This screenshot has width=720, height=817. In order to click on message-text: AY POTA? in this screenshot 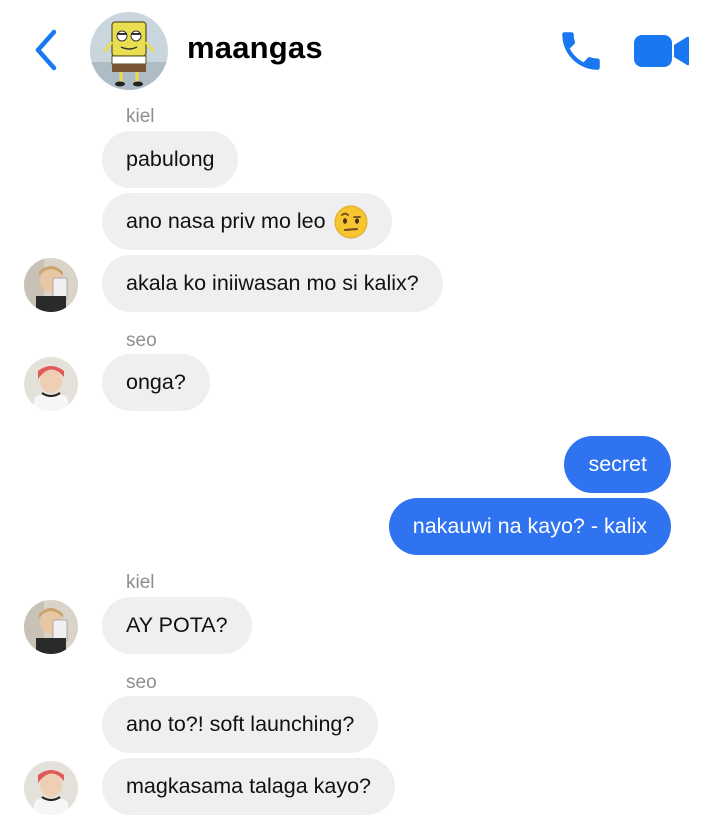, I will do `click(177, 625)`.